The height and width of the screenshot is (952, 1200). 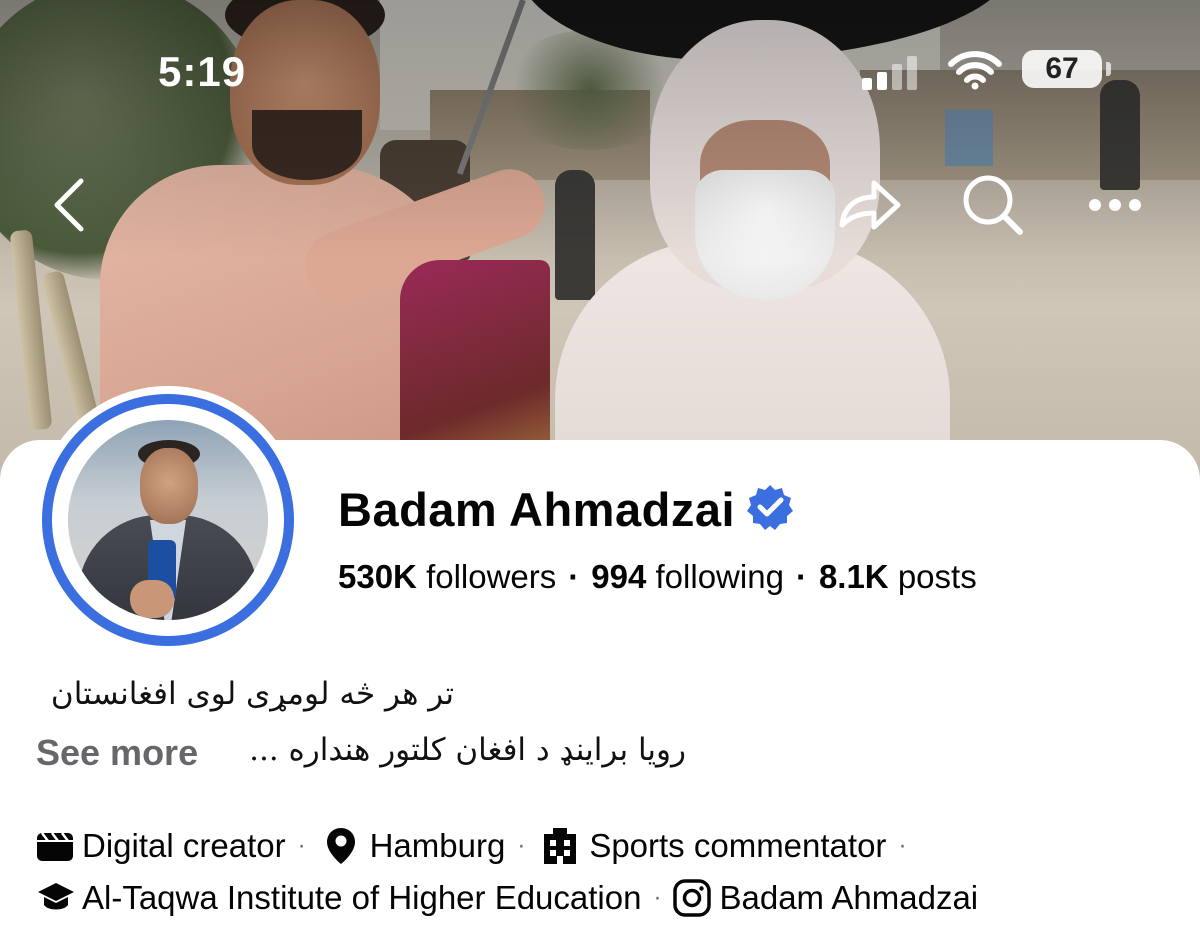 What do you see at coordinates (117, 753) in the screenshot?
I see `see-more-link: See more` at bounding box center [117, 753].